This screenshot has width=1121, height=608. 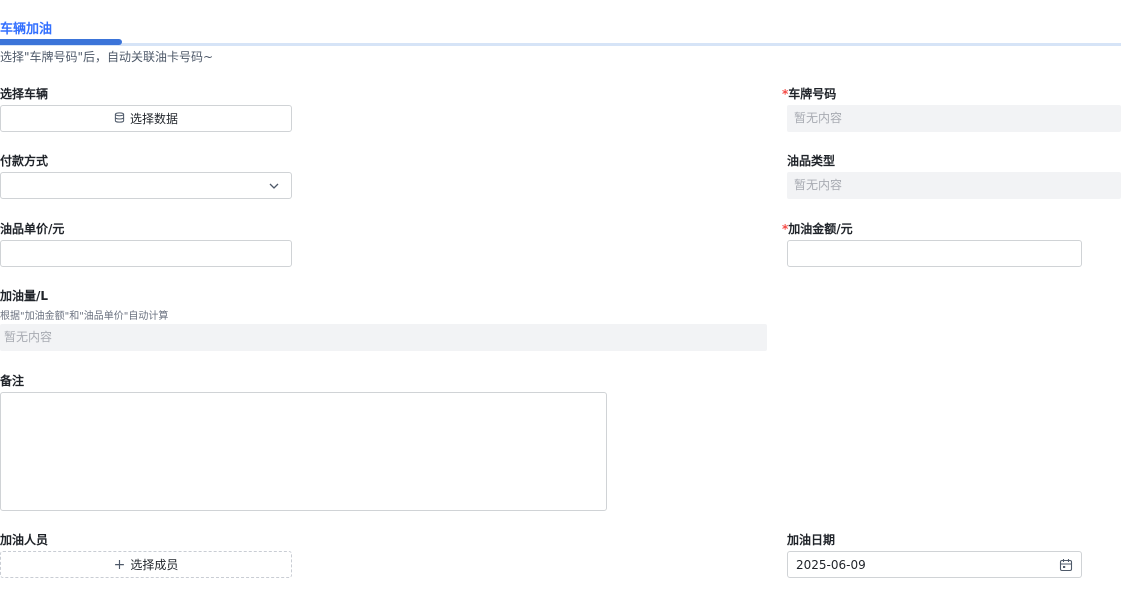 I want to click on plate-label: *车牌号码, so click(x=809, y=93).